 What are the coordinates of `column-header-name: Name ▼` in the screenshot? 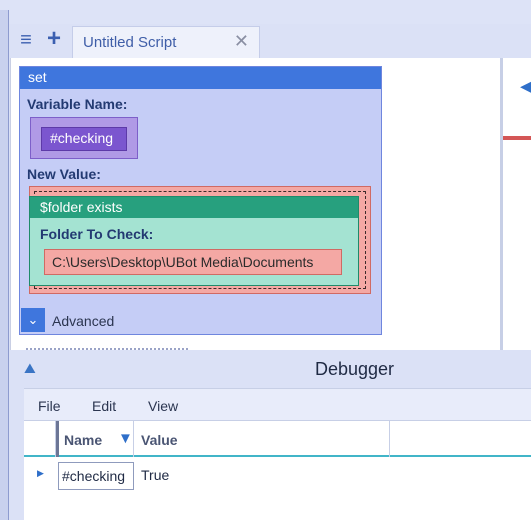 It's located at (95, 439).